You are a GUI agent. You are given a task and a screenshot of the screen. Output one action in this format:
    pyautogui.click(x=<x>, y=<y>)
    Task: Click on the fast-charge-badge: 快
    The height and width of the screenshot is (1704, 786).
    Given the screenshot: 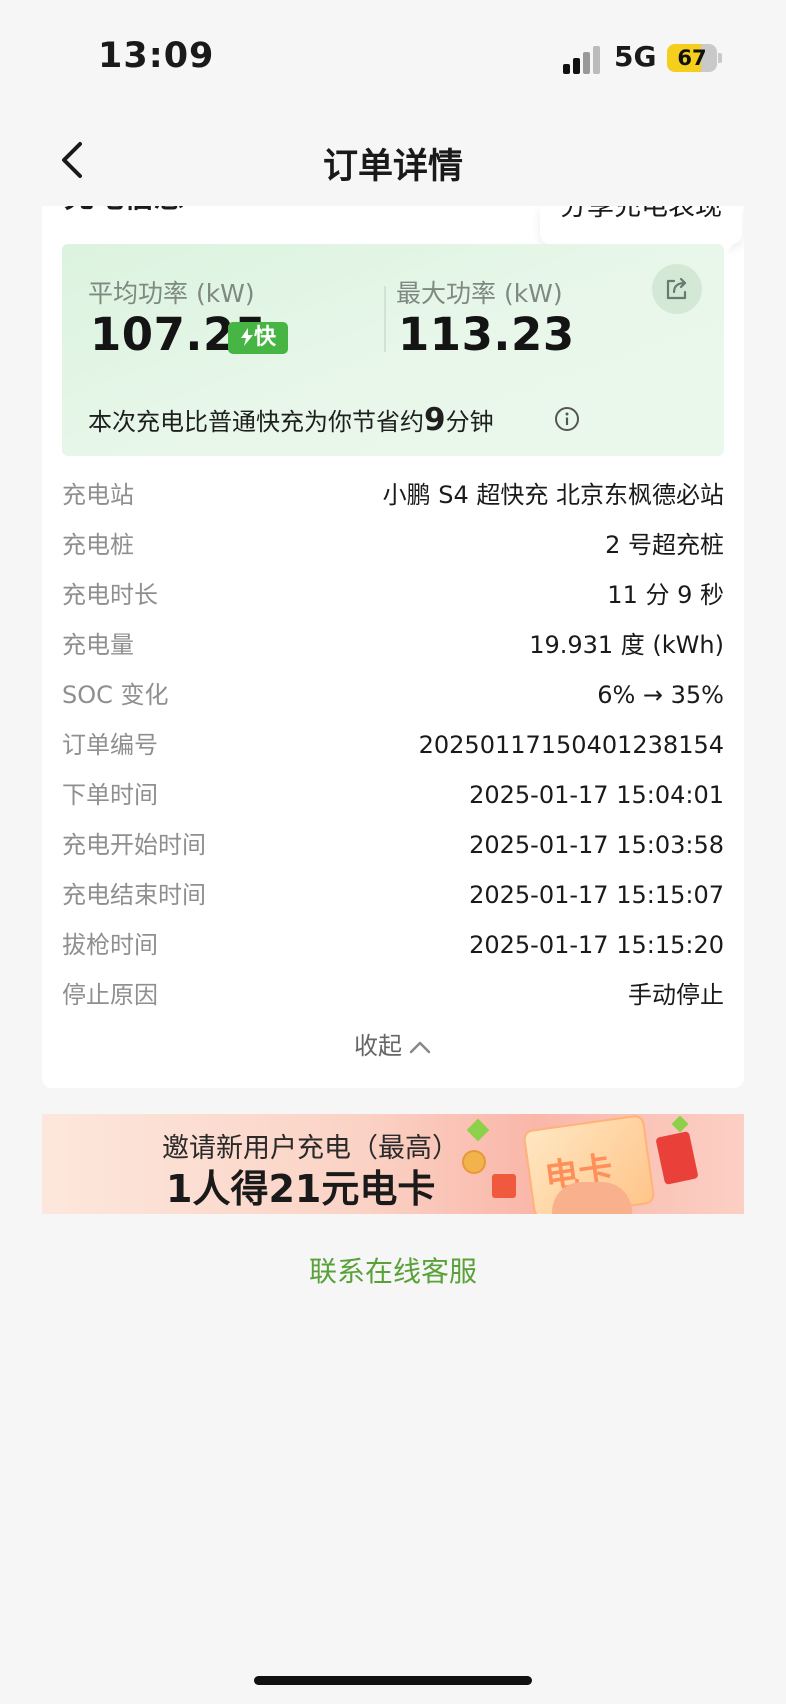 What is the action you would take?
    pyautogui.click(x=258, y=338)
    